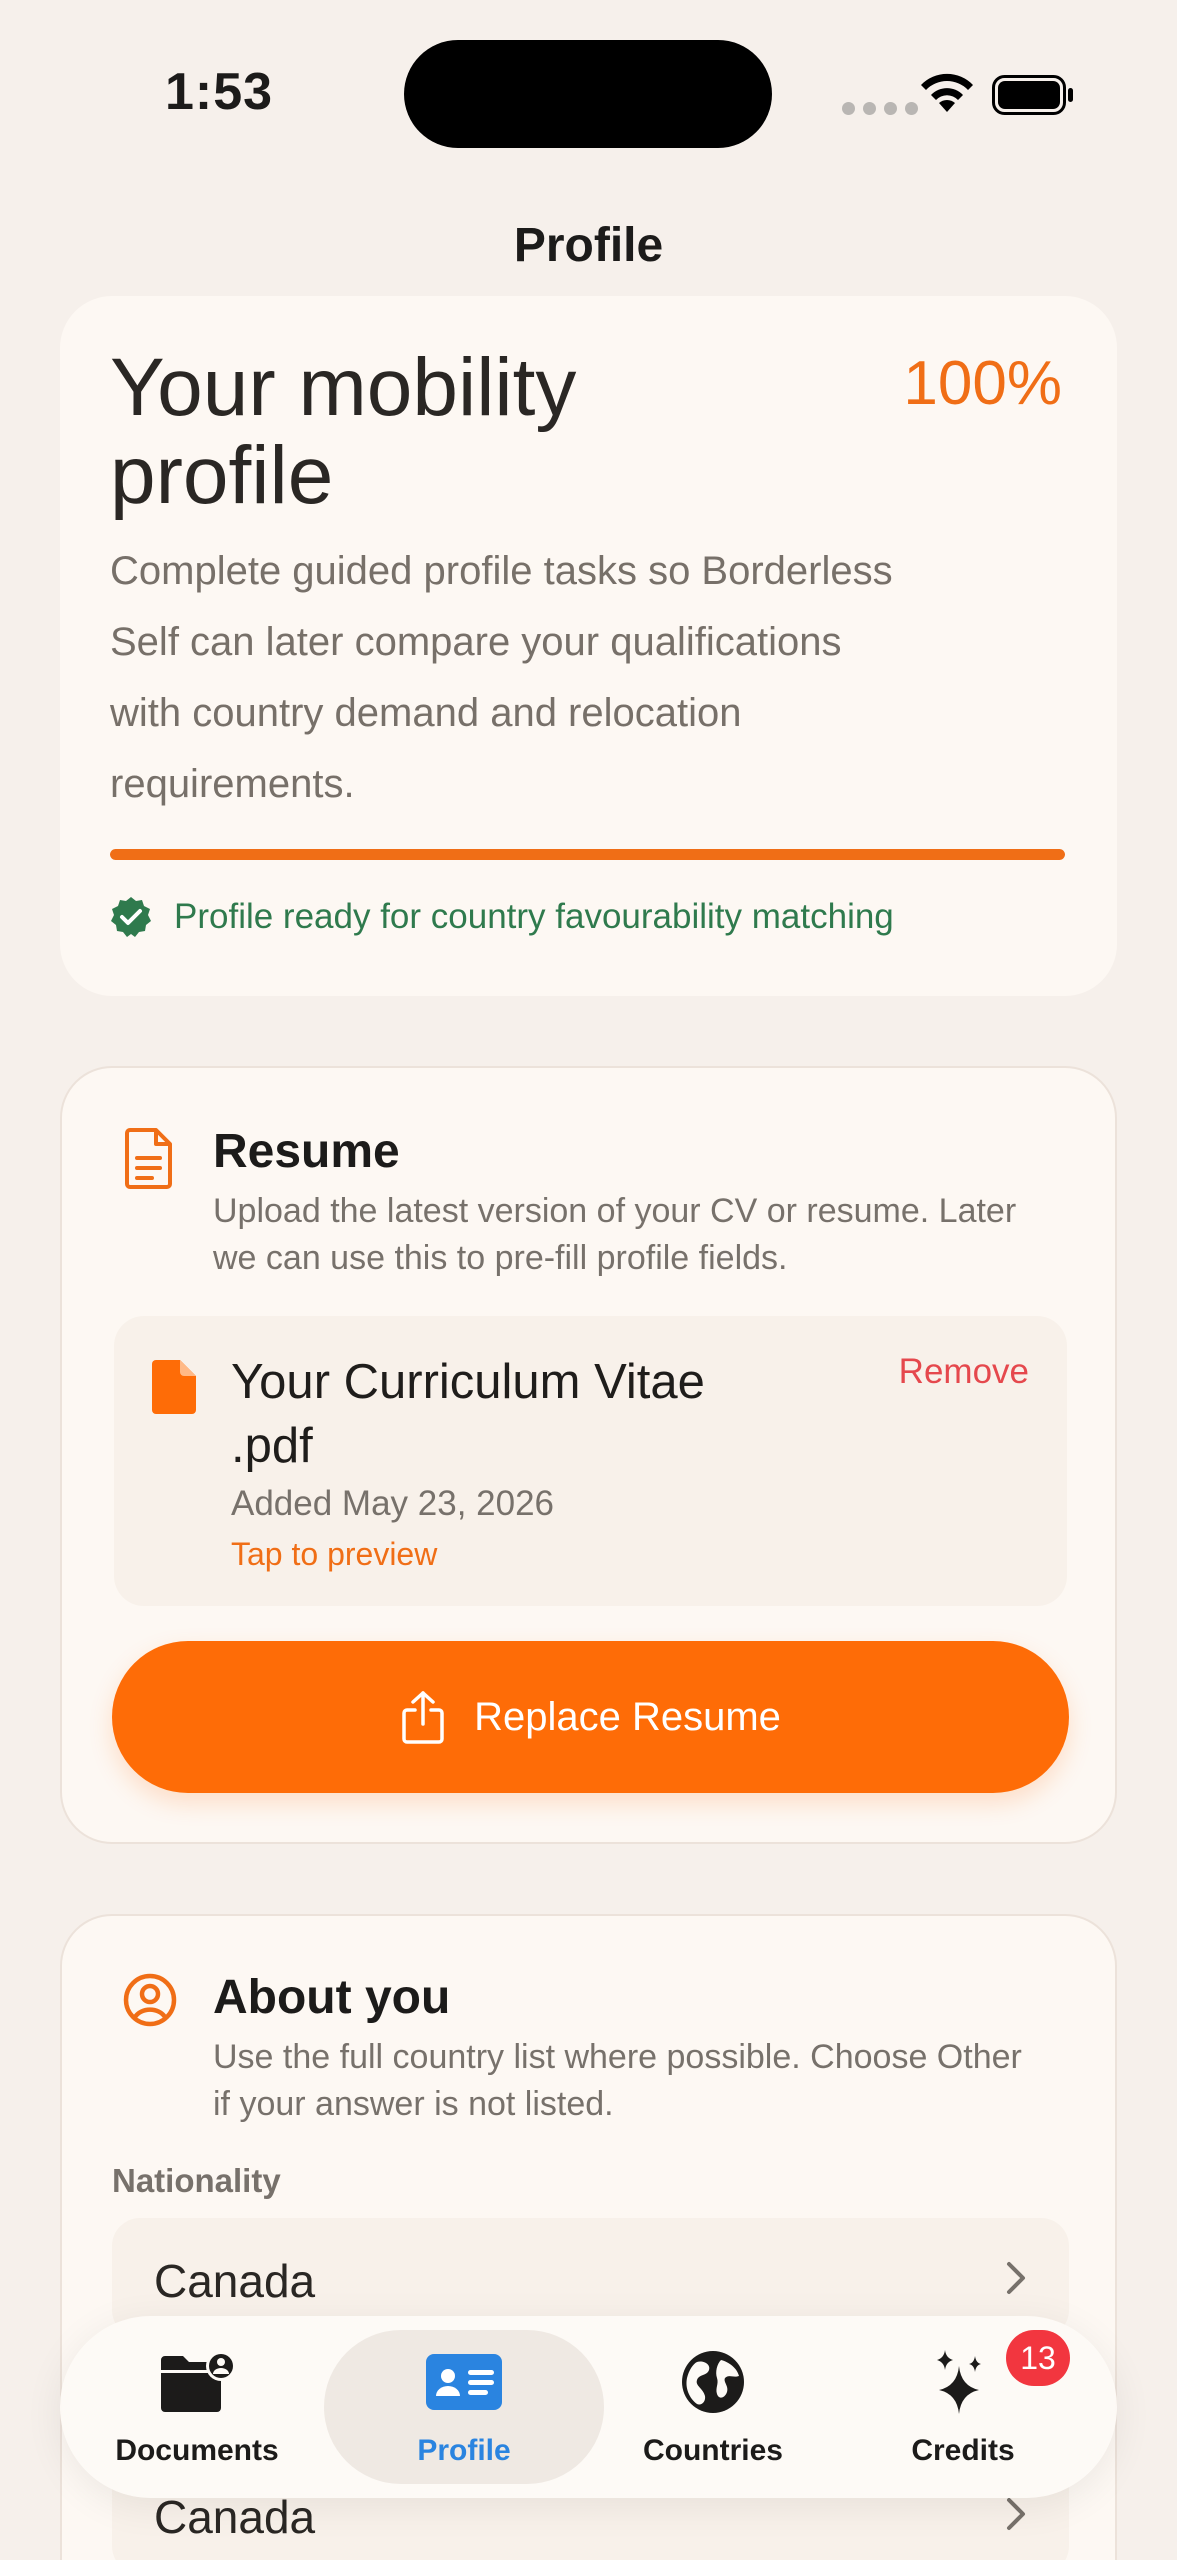 The width and height of the screenshot is (1177, 2560). What do you see at coordinates (464, 2382) in the screenshot?
I see `contact-card-icon` at bounding box center [464, 2382].